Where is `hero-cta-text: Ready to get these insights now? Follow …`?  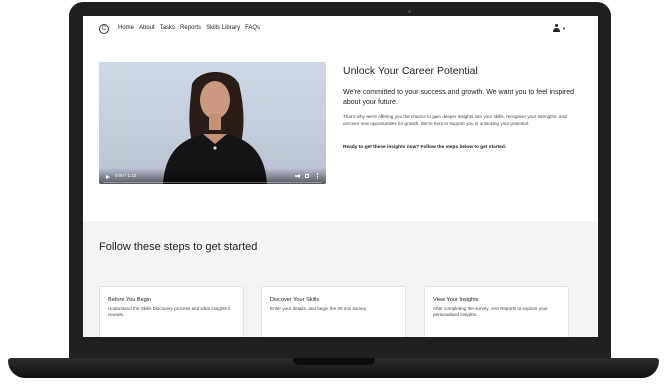
hero-cta-text: Ready to get these insights now? Follow … is located at coordinates (425, 147).